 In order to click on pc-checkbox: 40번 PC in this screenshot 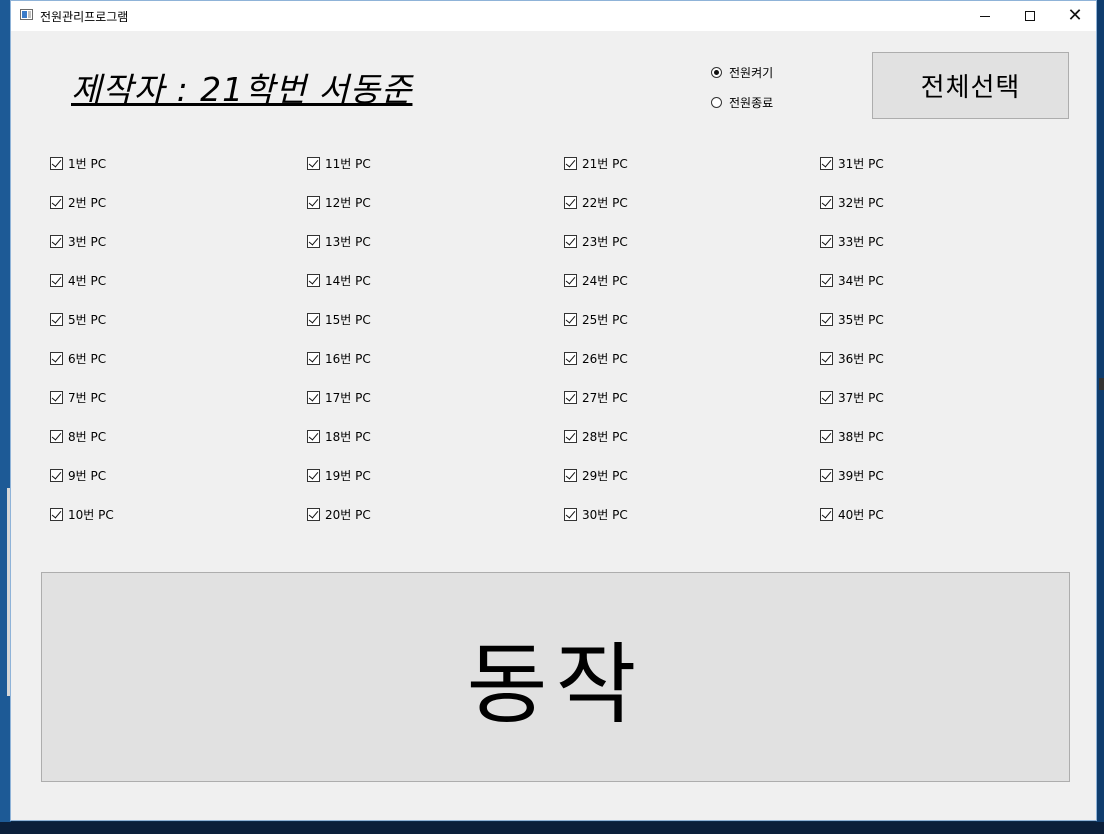, I will do `click(852, 514)`.